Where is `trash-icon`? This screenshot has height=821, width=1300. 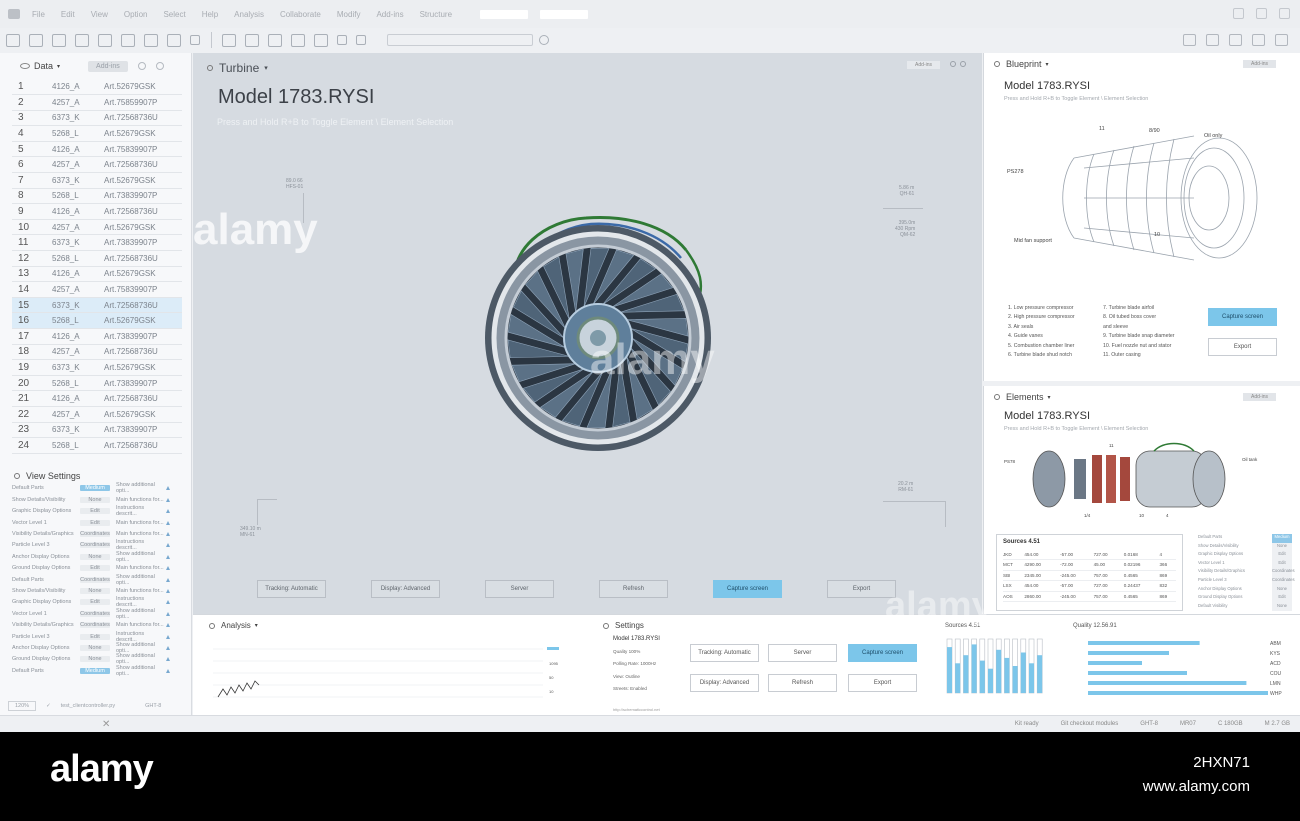
trash-icon is located at coordinates (1281, 40).